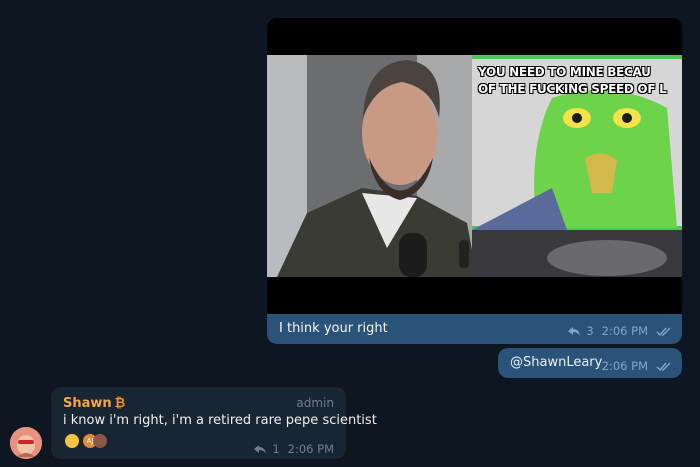 The image size is (700, 467). Describe the element at coordinates (315, 403) in the screenshot. I see `admin-badge: admin` at that location.